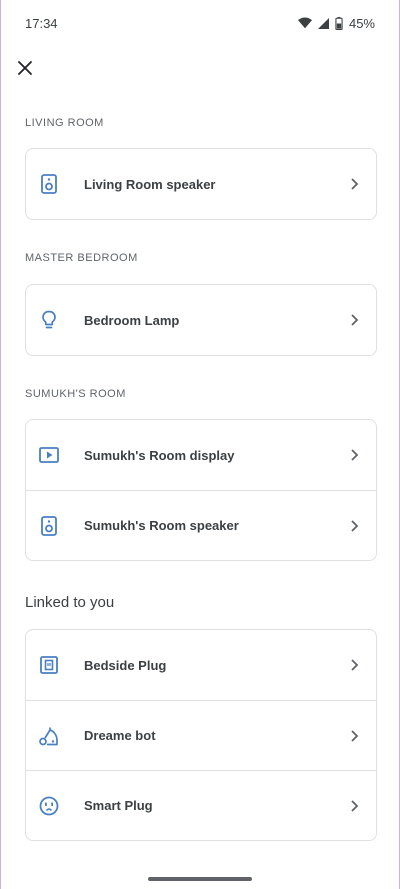  I want to click on cellular-signal-icon, so click(323, 23).